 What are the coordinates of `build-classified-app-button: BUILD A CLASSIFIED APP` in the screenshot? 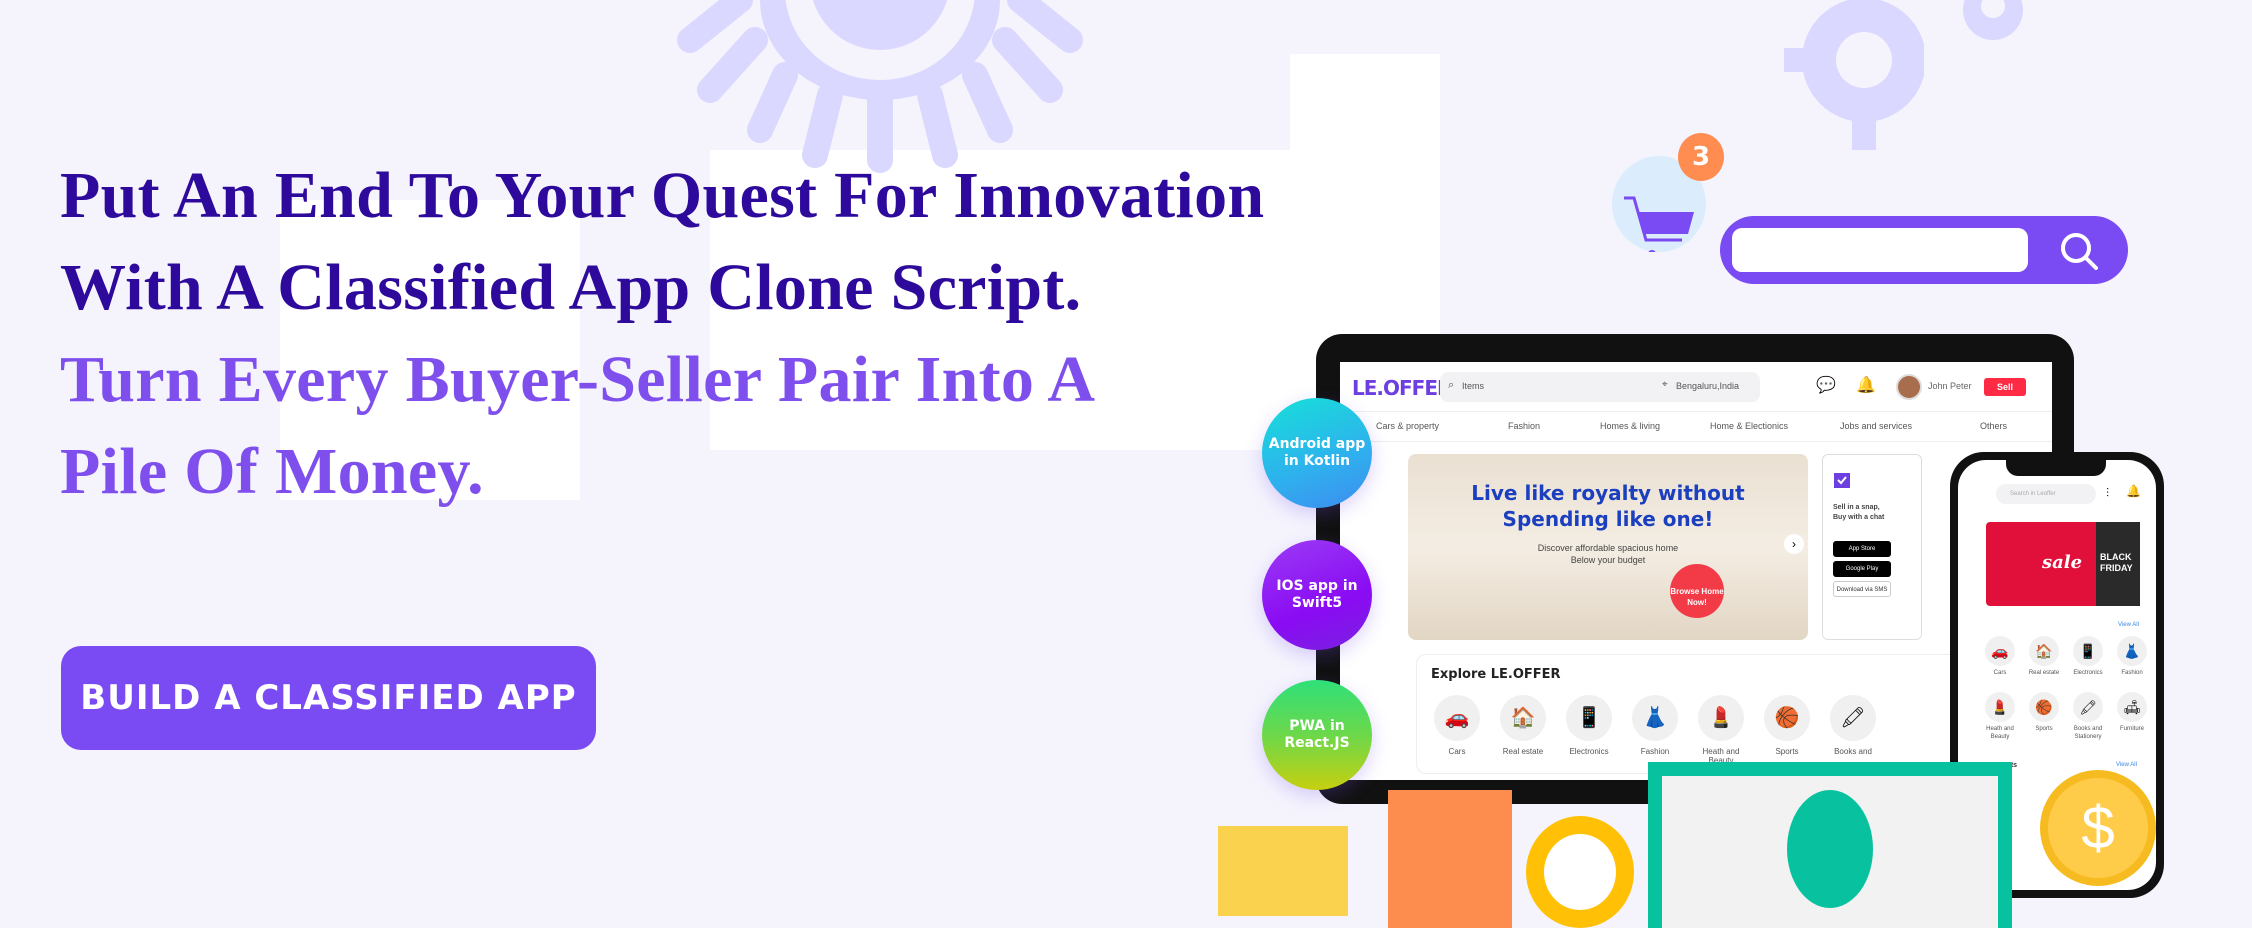 It's located at (328, 698).